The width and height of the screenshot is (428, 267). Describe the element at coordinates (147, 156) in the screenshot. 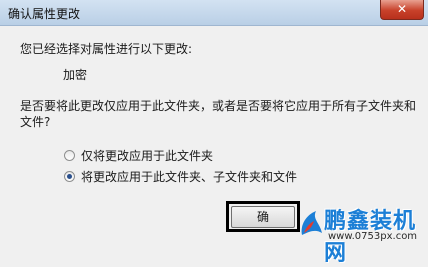

I see `option-folder-only-label: 仅将更改应用于此文件夹` at that location.